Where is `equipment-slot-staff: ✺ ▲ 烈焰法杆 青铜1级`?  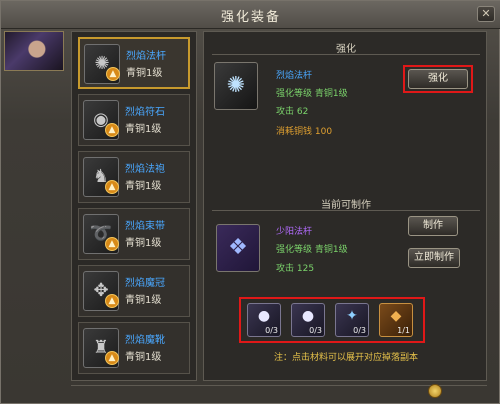
equipment-slot-staff: ✺ ▲ 烈焰法杆 青铜1级 is located at coordinates (134, 63).